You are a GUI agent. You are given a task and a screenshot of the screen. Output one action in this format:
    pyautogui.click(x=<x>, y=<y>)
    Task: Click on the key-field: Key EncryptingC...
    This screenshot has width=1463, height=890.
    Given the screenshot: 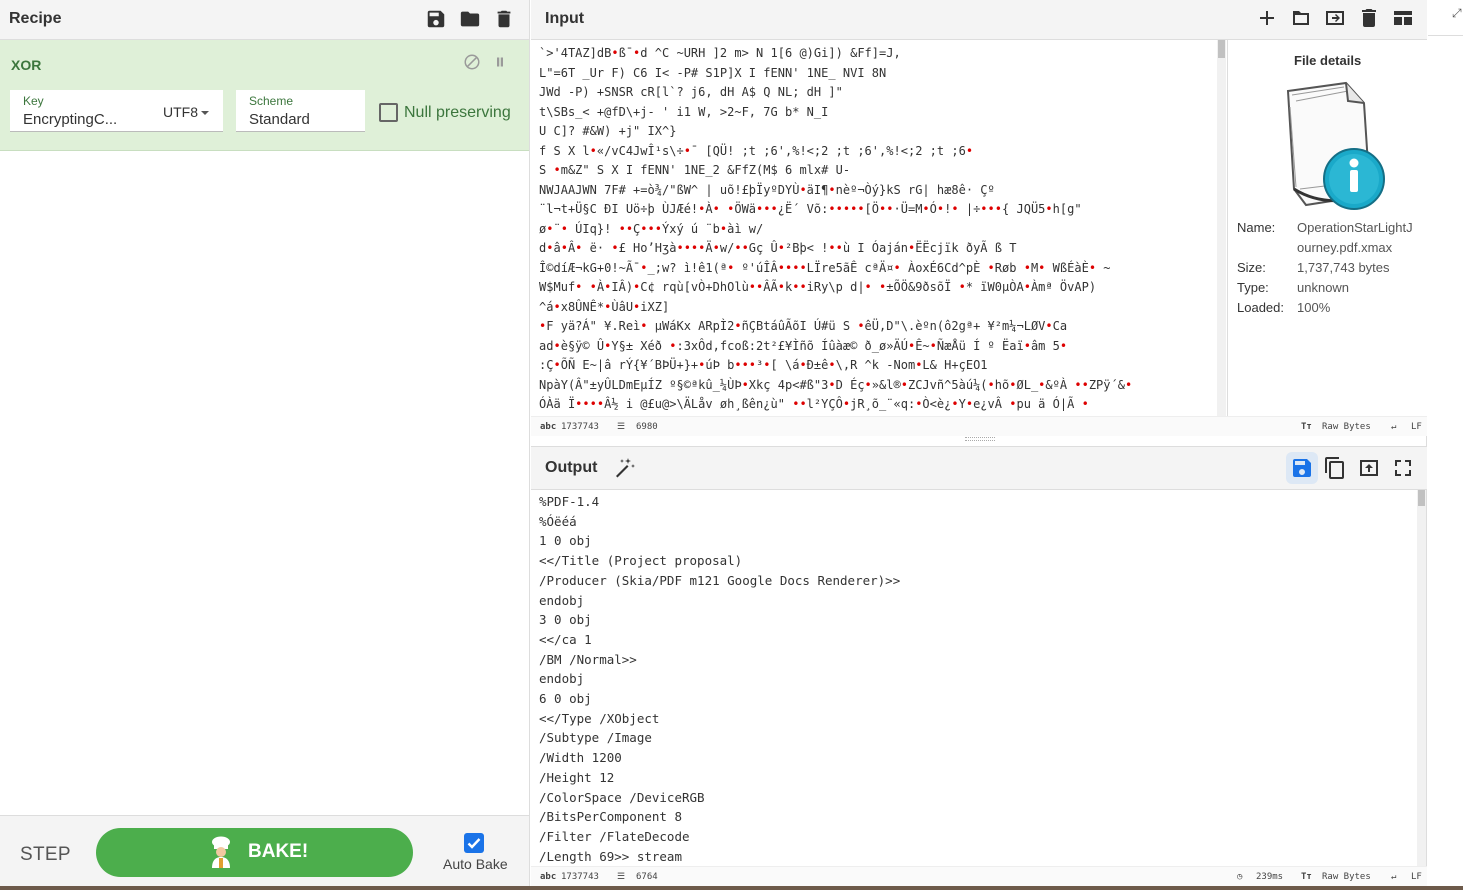 What is the action you would take?
    pyautogui.click(x=79, y=111)
    